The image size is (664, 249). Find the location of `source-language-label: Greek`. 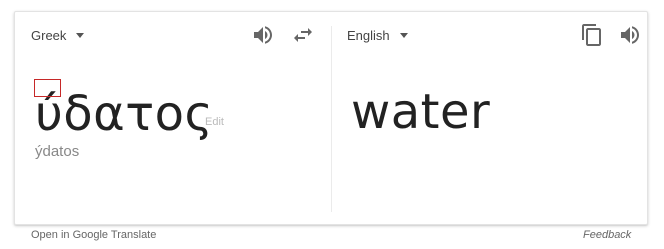

source-language-label: Greek is located at coordinates (49, 35).